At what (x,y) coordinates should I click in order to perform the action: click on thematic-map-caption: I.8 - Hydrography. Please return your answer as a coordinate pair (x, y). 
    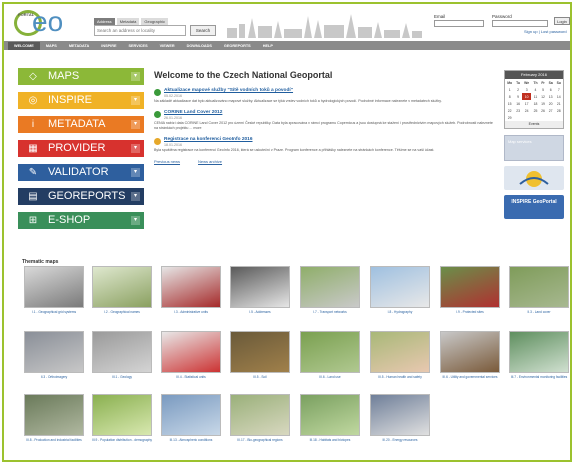
    Looking at the image, I should click on (400, 312).